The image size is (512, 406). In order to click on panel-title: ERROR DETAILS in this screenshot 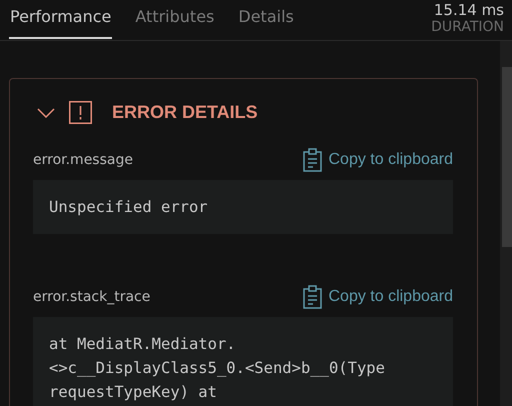, I will do `click(185, 112)`.